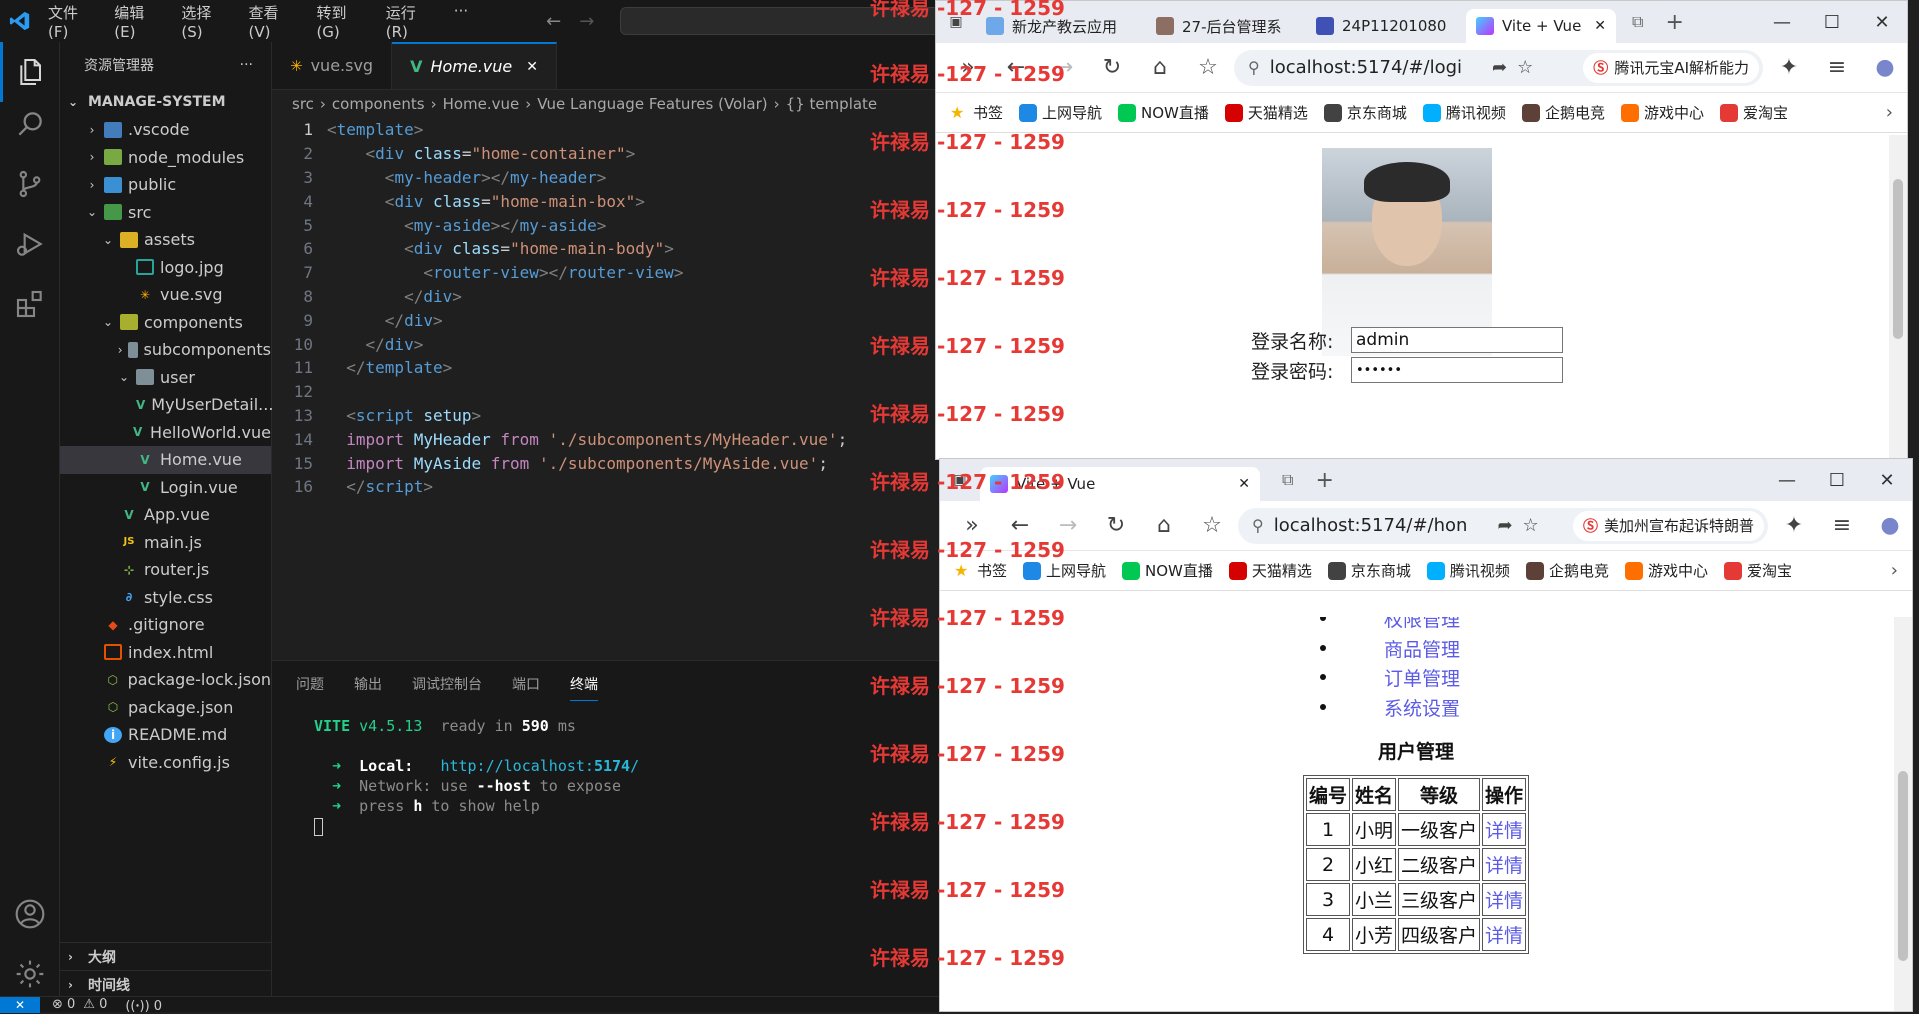 The image size is (1919, 1014). I want to click on tree-item: ✳ vue.svg, so click(165, 295).